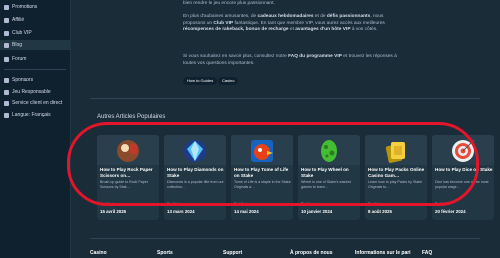  Describe the element at coordinates (6, 103) in the screenshot. I see `headset-icon` at that location.